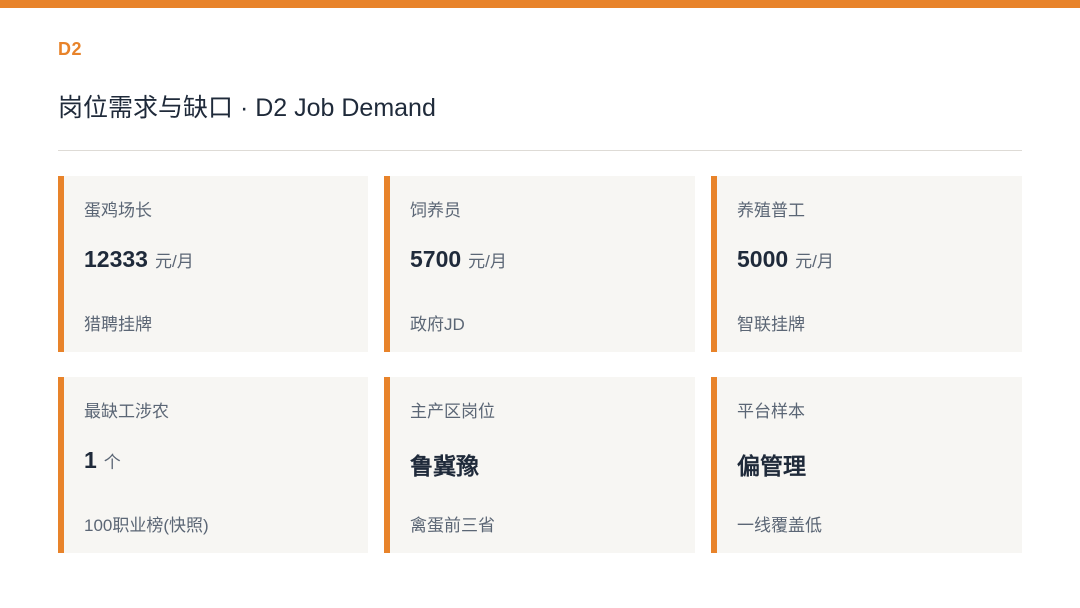  Describe the element at coordinates (779, 525) in the screenshot. I see `card-source: 一线覆盖低` at that location.